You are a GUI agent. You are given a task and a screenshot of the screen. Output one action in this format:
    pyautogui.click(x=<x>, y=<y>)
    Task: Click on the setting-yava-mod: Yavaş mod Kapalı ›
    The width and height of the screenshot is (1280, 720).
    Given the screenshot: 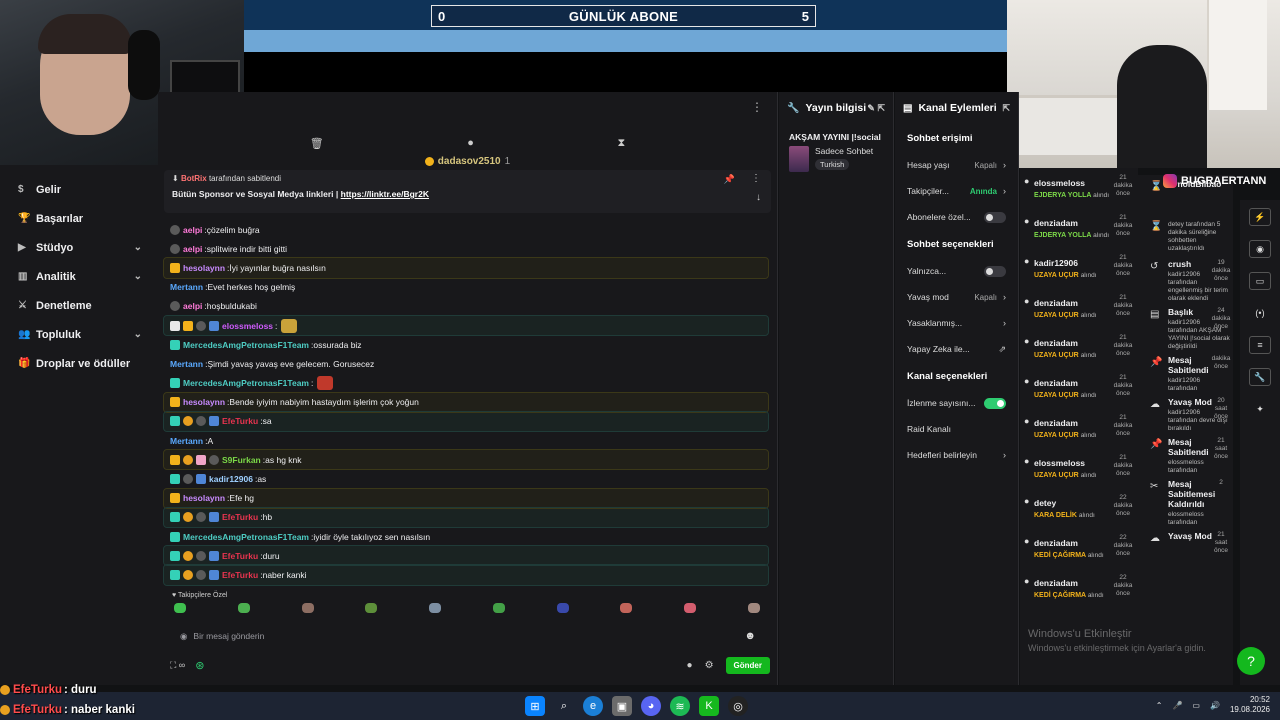 What is the action you would take?
    pyautogui.click(x=956, y=297)
    